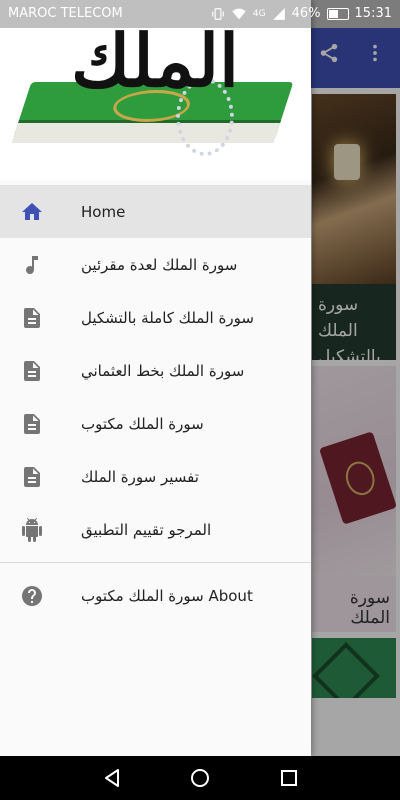 Image resolution: width=400 pixels, height=800 pixels. I want to click on music-note-icon, so click(32, 265).